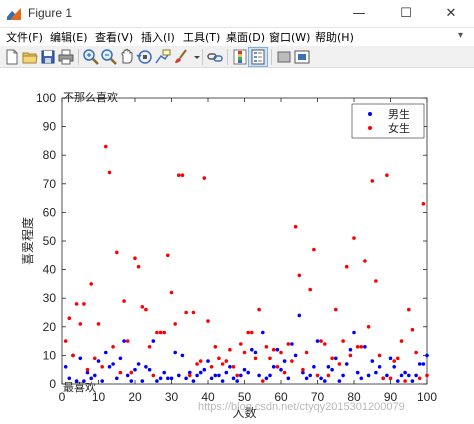 Image resolution: width=474 pixels, height=424 pixels. Describe the element at coordinates (284, 57) in the screenshot. I see `hide-plot-tools-icon` at that location.